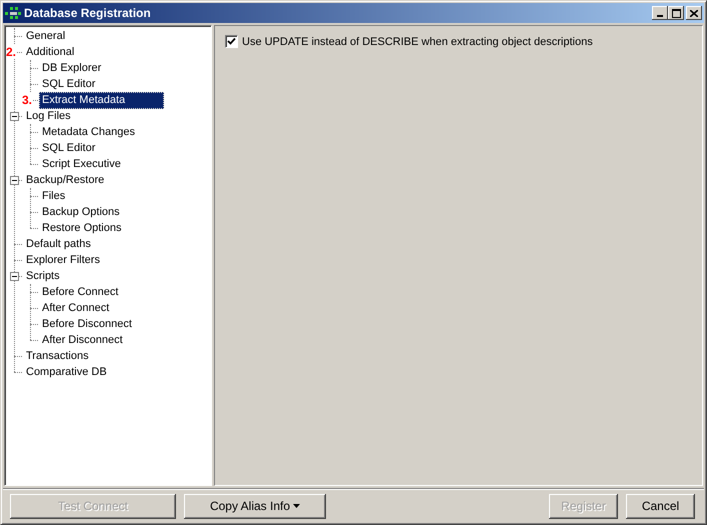 This screenshot has width=707, height=525. What do you see at coordinates (58, 244) in the screenshot?
I see `tree-item: Default paths` at bounding box center [58, 244].